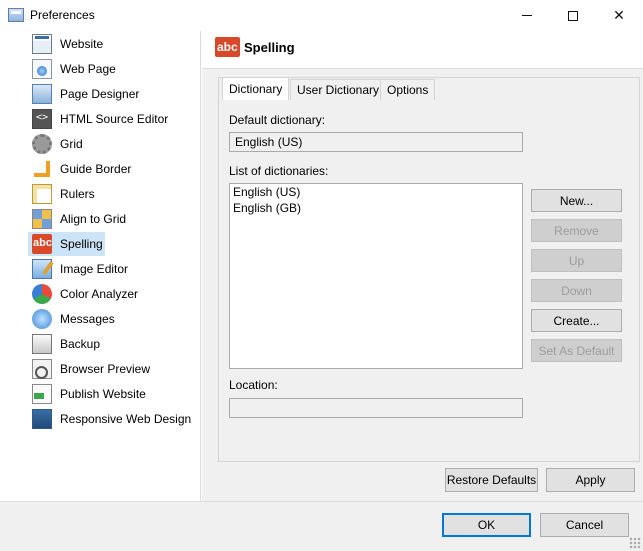 This screenshot has height=551, width=643. I want to click on sidebar-item-color-analyzer: Color Analyzer, so click(112, 294).